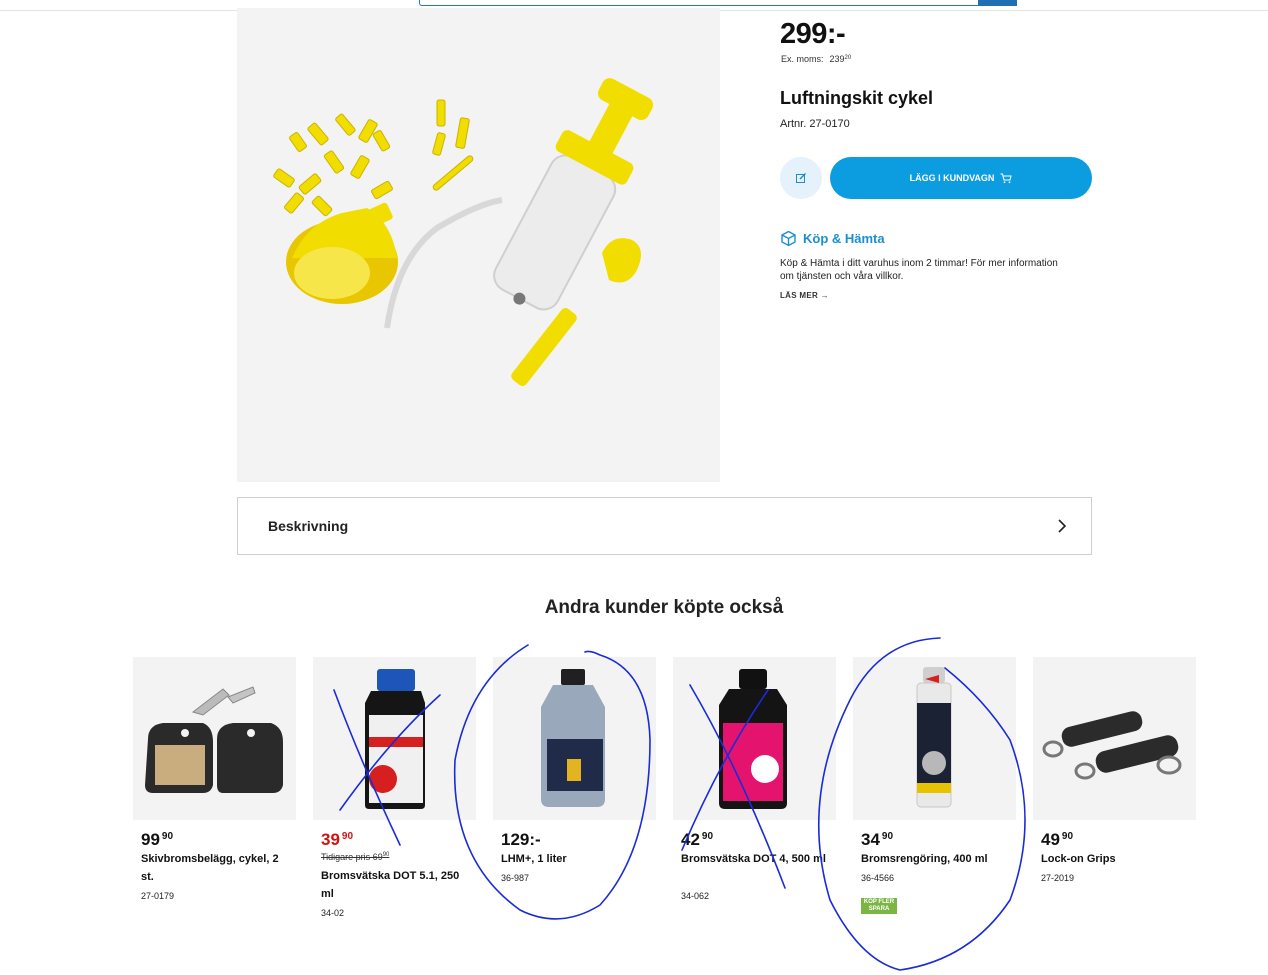 Image resolution: width=1268 pixels, height=975 pixels. Describe the element at coordinates (308, 526) in the screenshot. I see `description-label: Beskrivning` at that location.